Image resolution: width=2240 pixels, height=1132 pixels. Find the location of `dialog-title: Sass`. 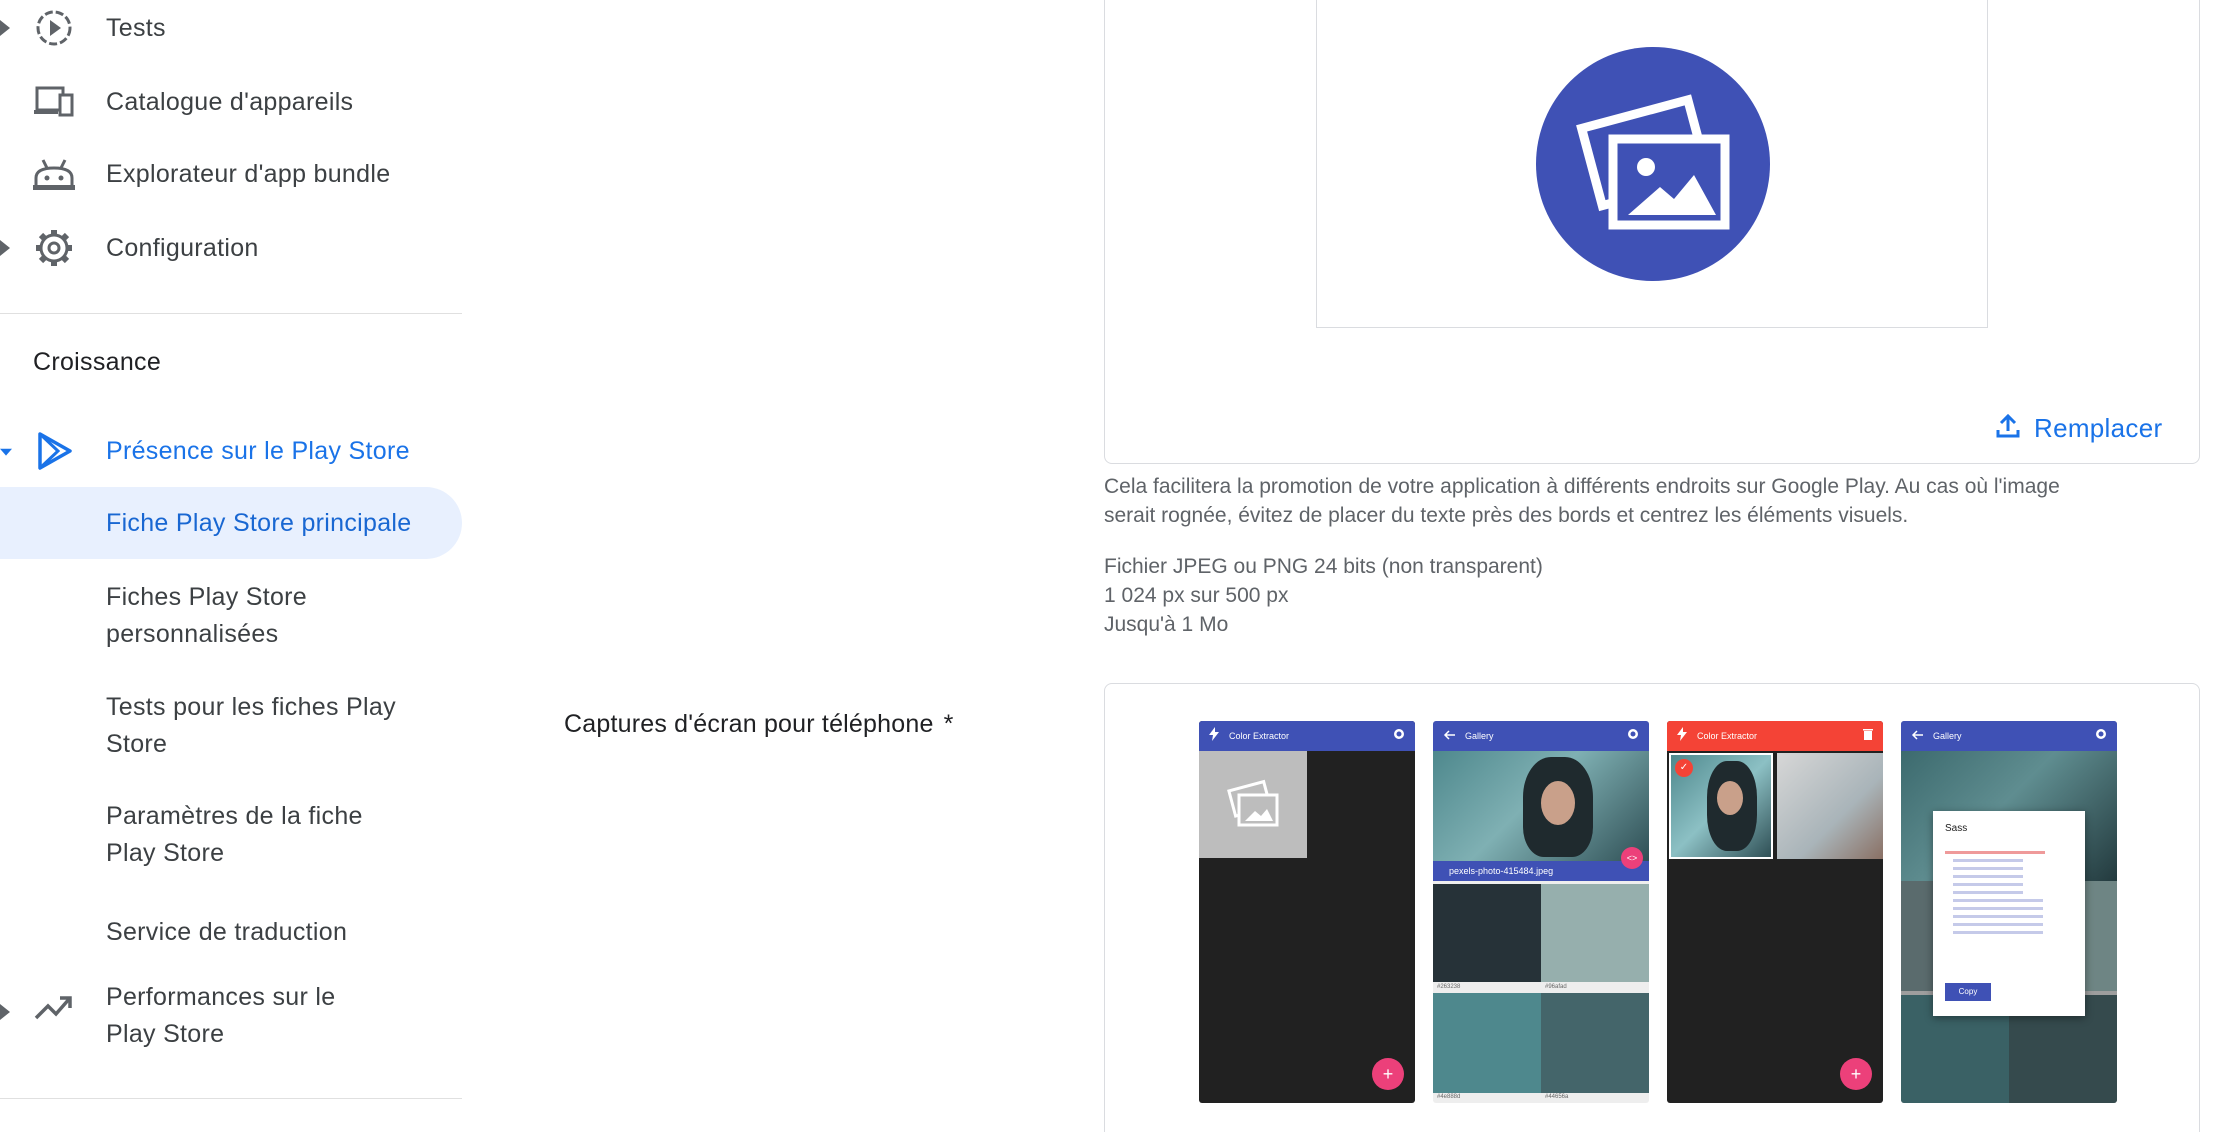

dialog-title: Sass is located at coordinates (1956, 828).